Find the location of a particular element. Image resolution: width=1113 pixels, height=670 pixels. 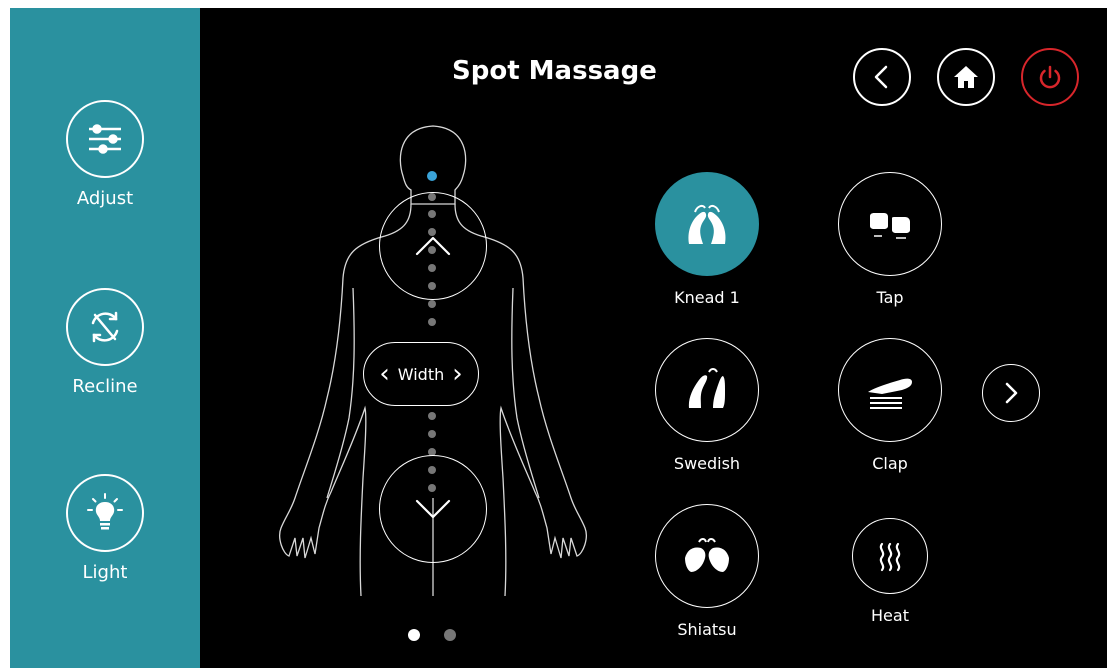

width-label: Width is located at coordinates (421, 374).